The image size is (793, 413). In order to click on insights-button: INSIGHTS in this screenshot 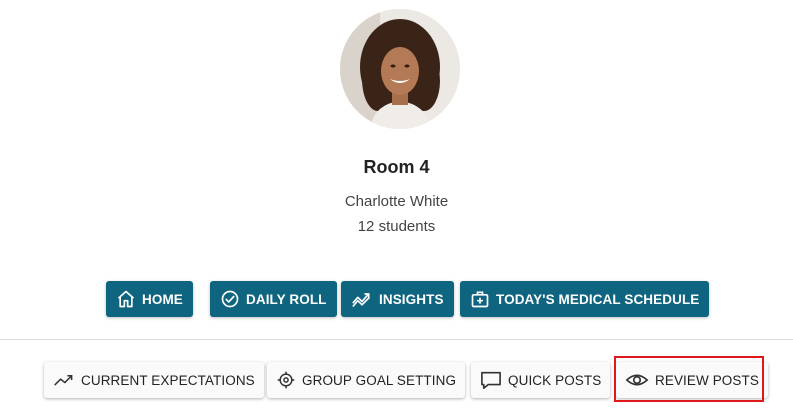, I will do `click(397, 299)`.